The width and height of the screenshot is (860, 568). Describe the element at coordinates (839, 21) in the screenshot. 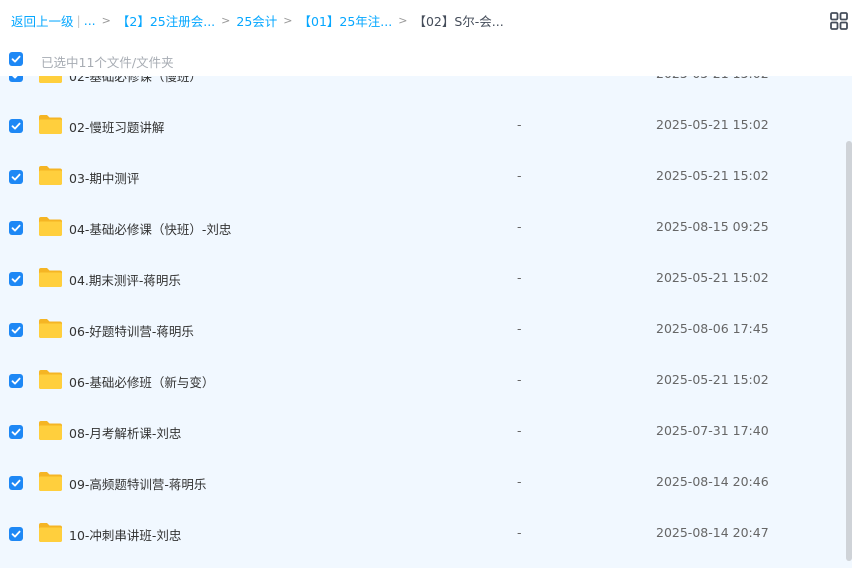

I see `grid-view-icon` at that location.